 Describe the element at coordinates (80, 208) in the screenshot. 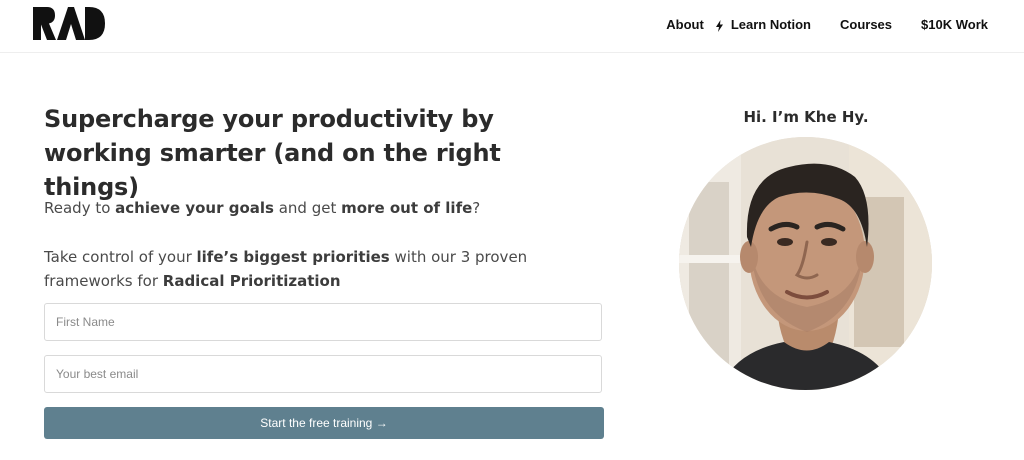

I see `hero-intro-text-1: Ready to` at that location.